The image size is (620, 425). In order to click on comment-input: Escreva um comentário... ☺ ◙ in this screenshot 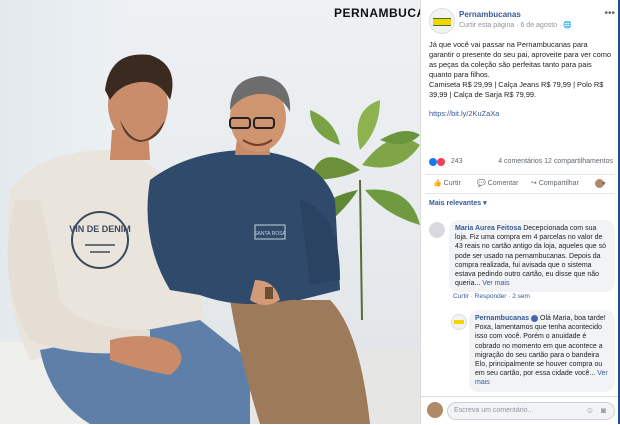, I will do `click(531, 411)`.